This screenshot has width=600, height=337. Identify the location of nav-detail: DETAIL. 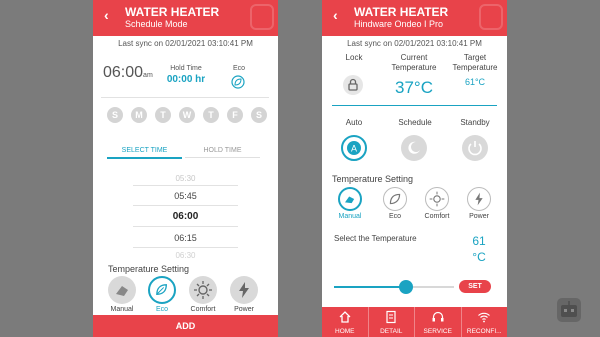
(392, 322).